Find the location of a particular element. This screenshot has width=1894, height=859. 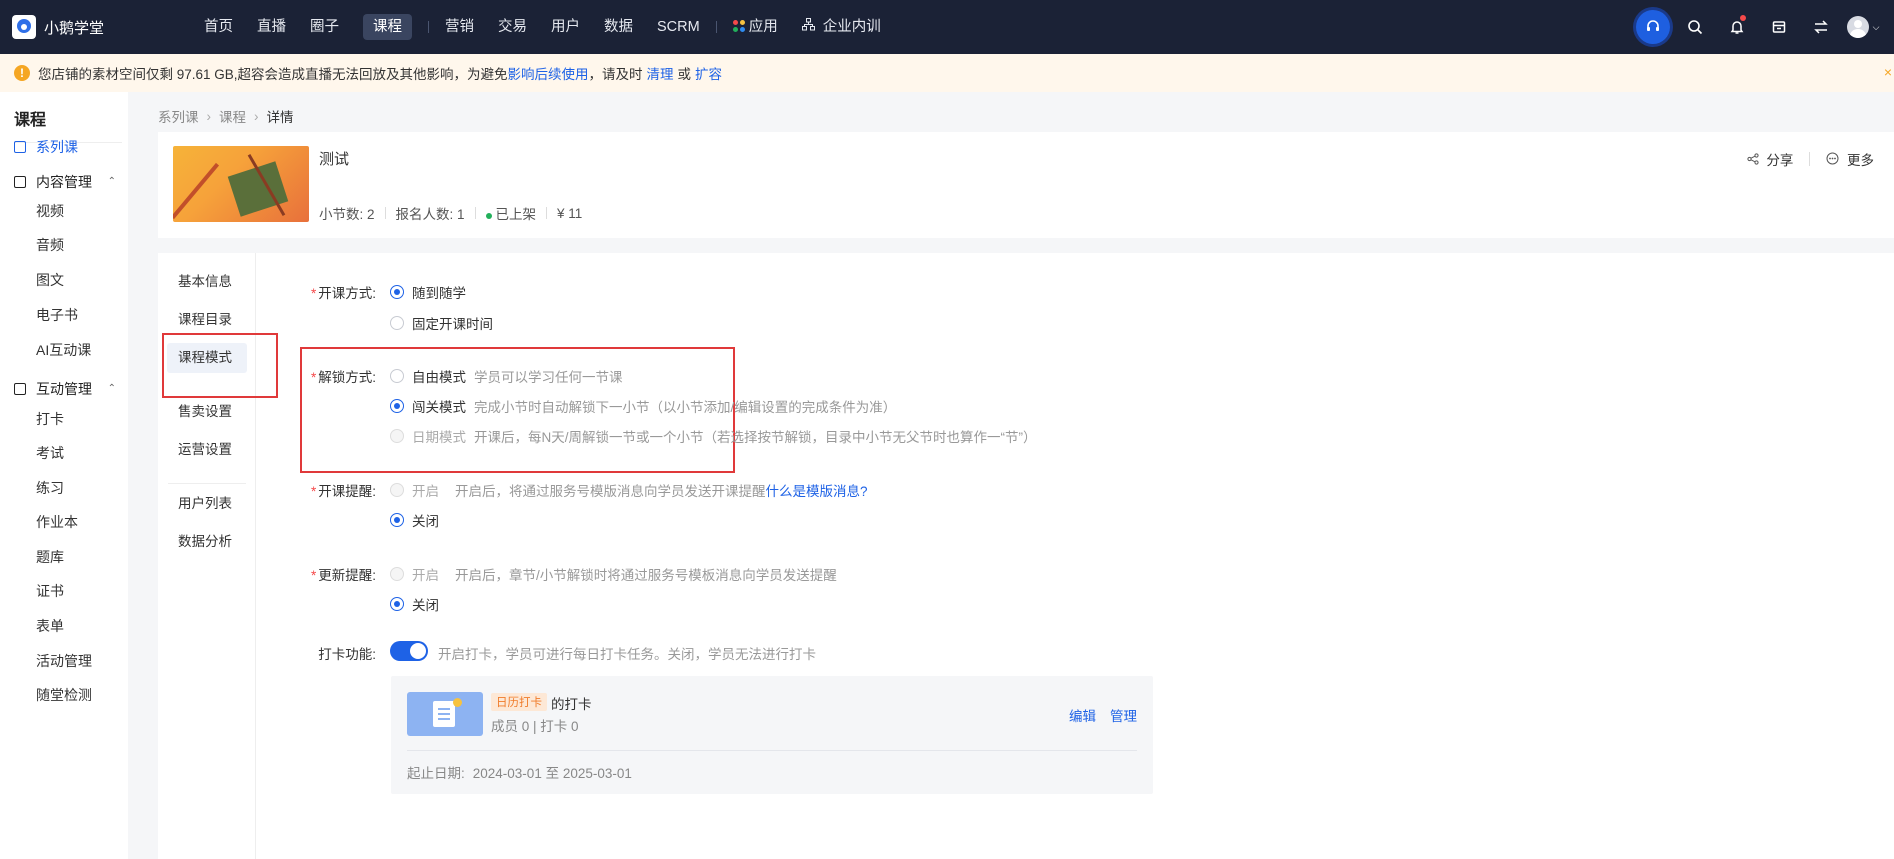

store-button is located at coordinates (1779, 27).